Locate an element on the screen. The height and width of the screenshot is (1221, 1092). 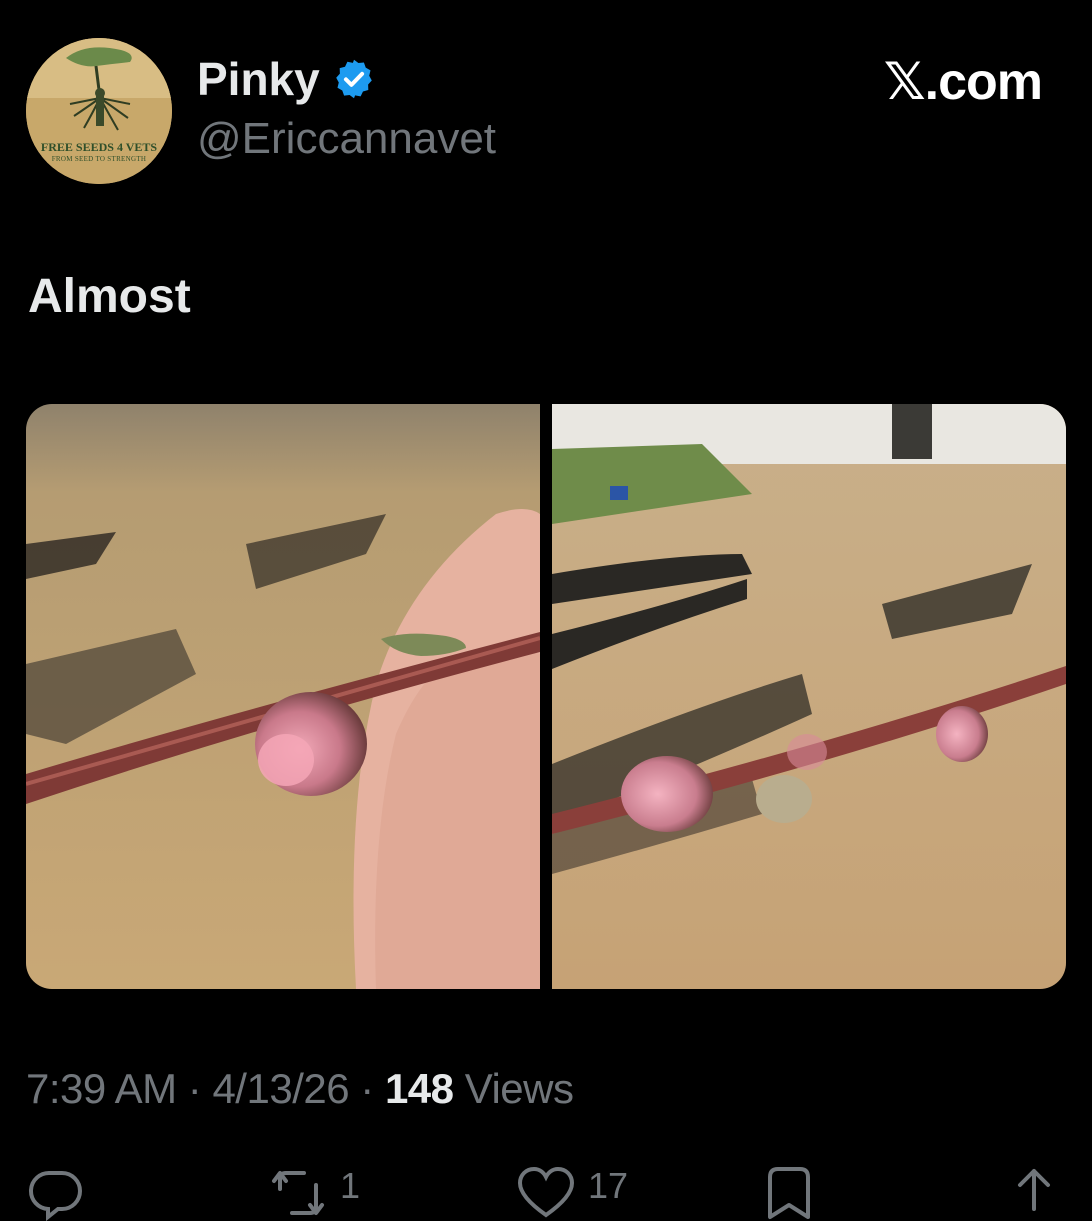
reply-icon is located at coordinates (55, 1195).